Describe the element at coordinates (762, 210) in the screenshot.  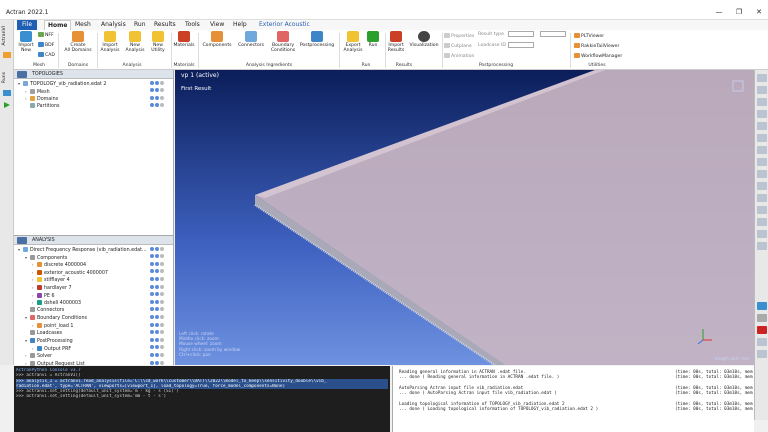
I see `display-mode-icon` at that location.